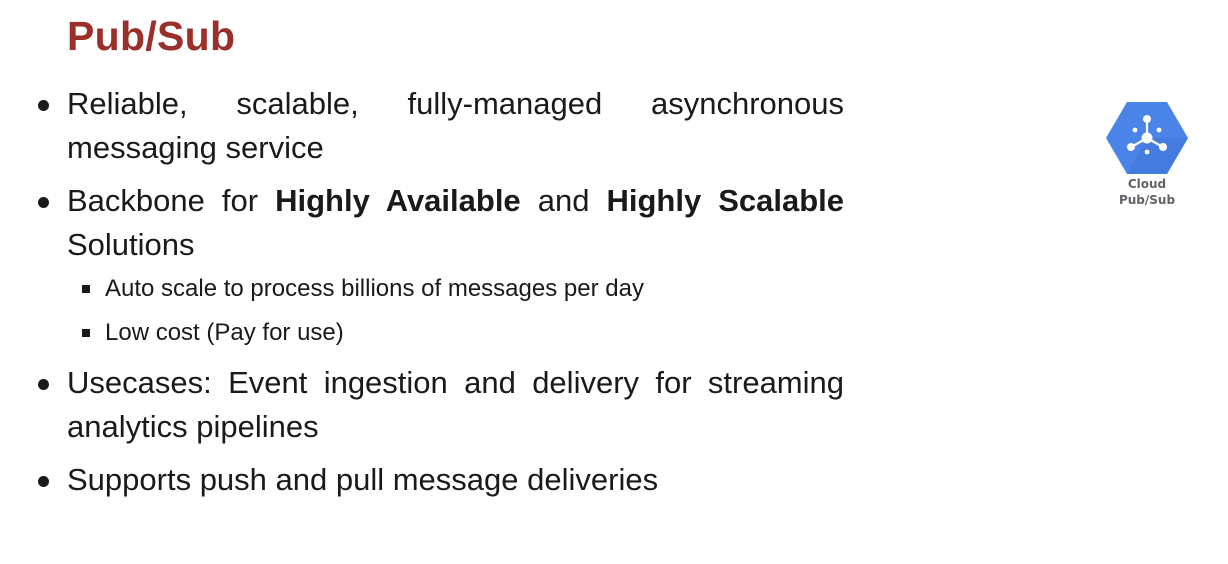 This screenshot has height=564, width=1228. Describe the element at coordinates (1147, 184) in the screenshot. I see `logo-label-cloud: Cloud` at that location.